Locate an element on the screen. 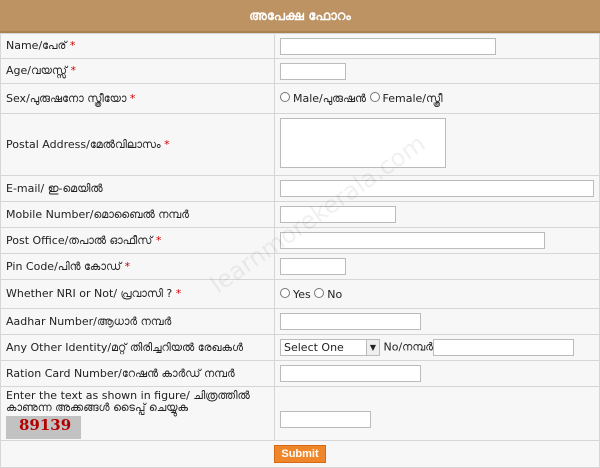 The image size is (600, 468). sex-label: Sex/പുരുഷനോ സ്ത്രീയോ * is located at coordinates (137, 98).